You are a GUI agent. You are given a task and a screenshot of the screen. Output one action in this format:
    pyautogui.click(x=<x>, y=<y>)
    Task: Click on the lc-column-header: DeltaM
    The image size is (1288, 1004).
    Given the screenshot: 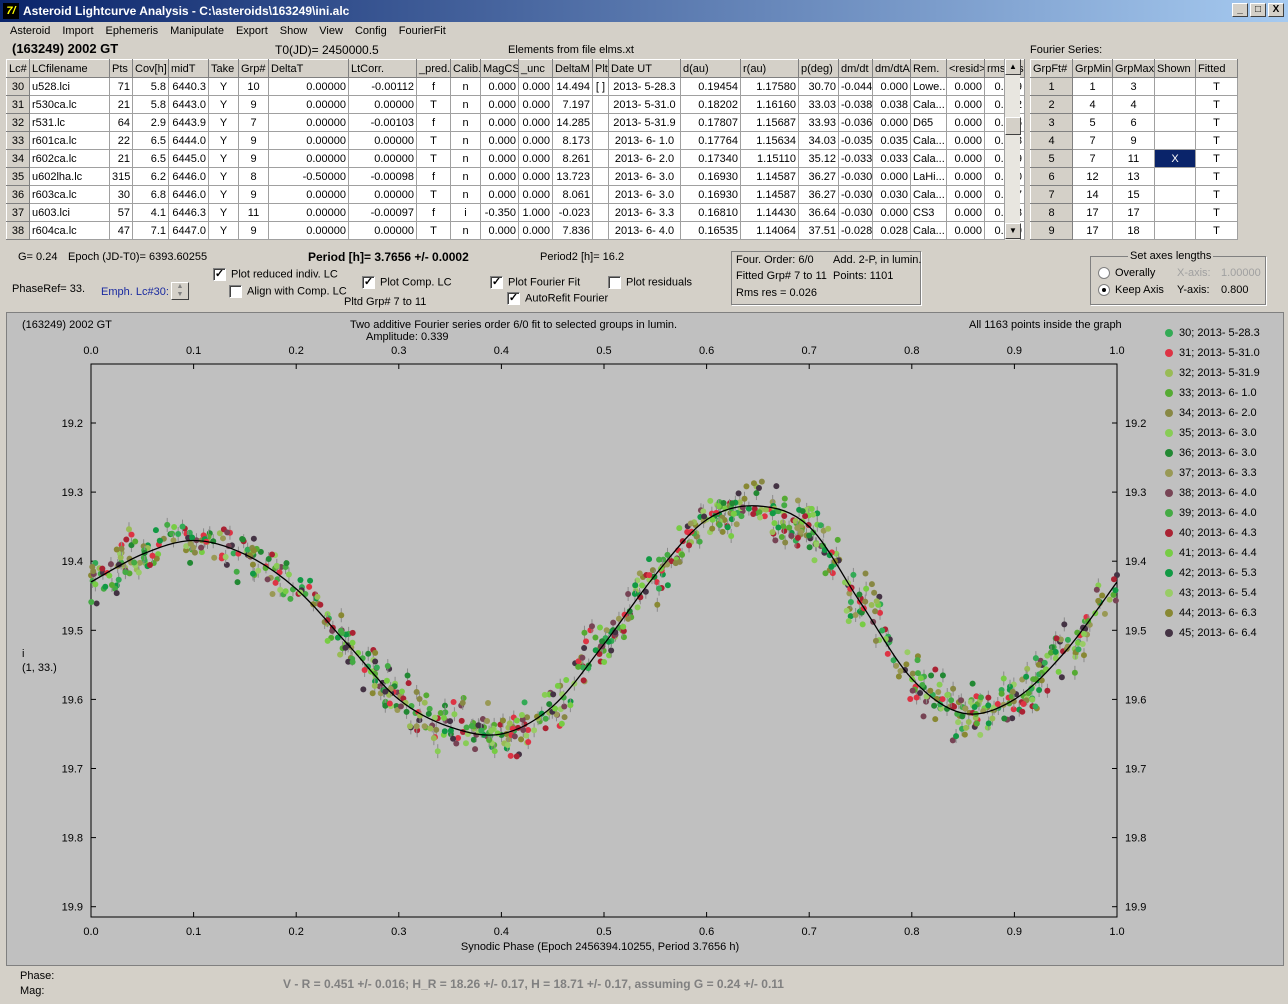 What is the action you would take?
    pyautogui.click(x=572, y=68)
    